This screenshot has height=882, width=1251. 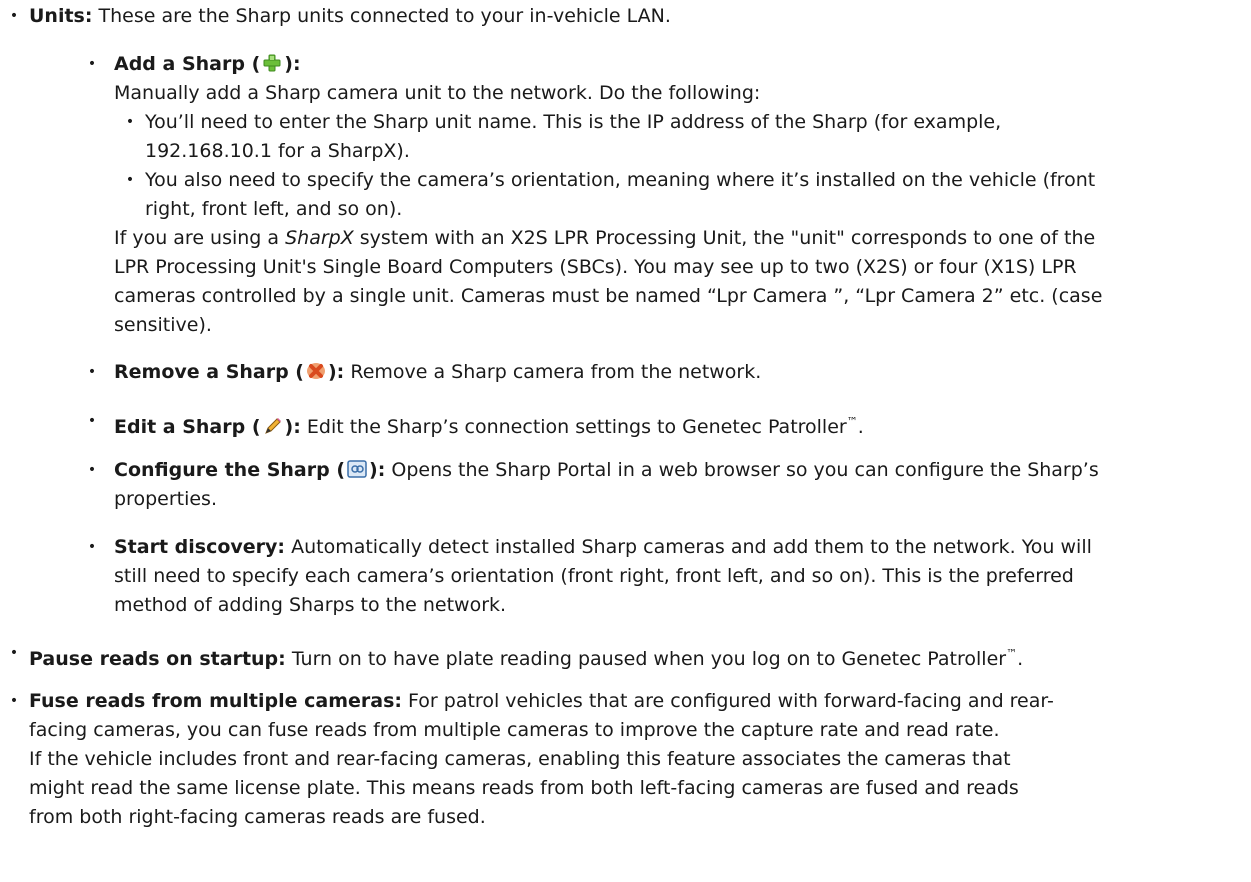 I want to click on remove-x-icon, so click(x=316, y=371).